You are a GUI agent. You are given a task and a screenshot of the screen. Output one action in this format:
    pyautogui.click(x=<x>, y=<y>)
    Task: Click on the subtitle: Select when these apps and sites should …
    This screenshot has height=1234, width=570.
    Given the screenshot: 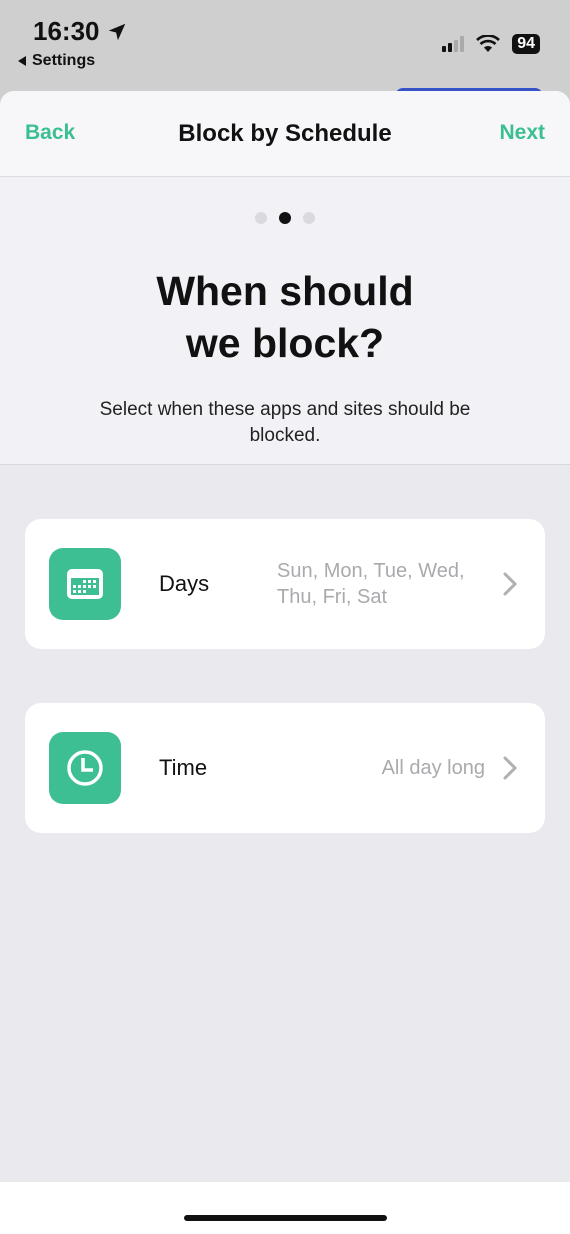 What is the action you would take?
    pyautogui.click(x=285, y=422)
    